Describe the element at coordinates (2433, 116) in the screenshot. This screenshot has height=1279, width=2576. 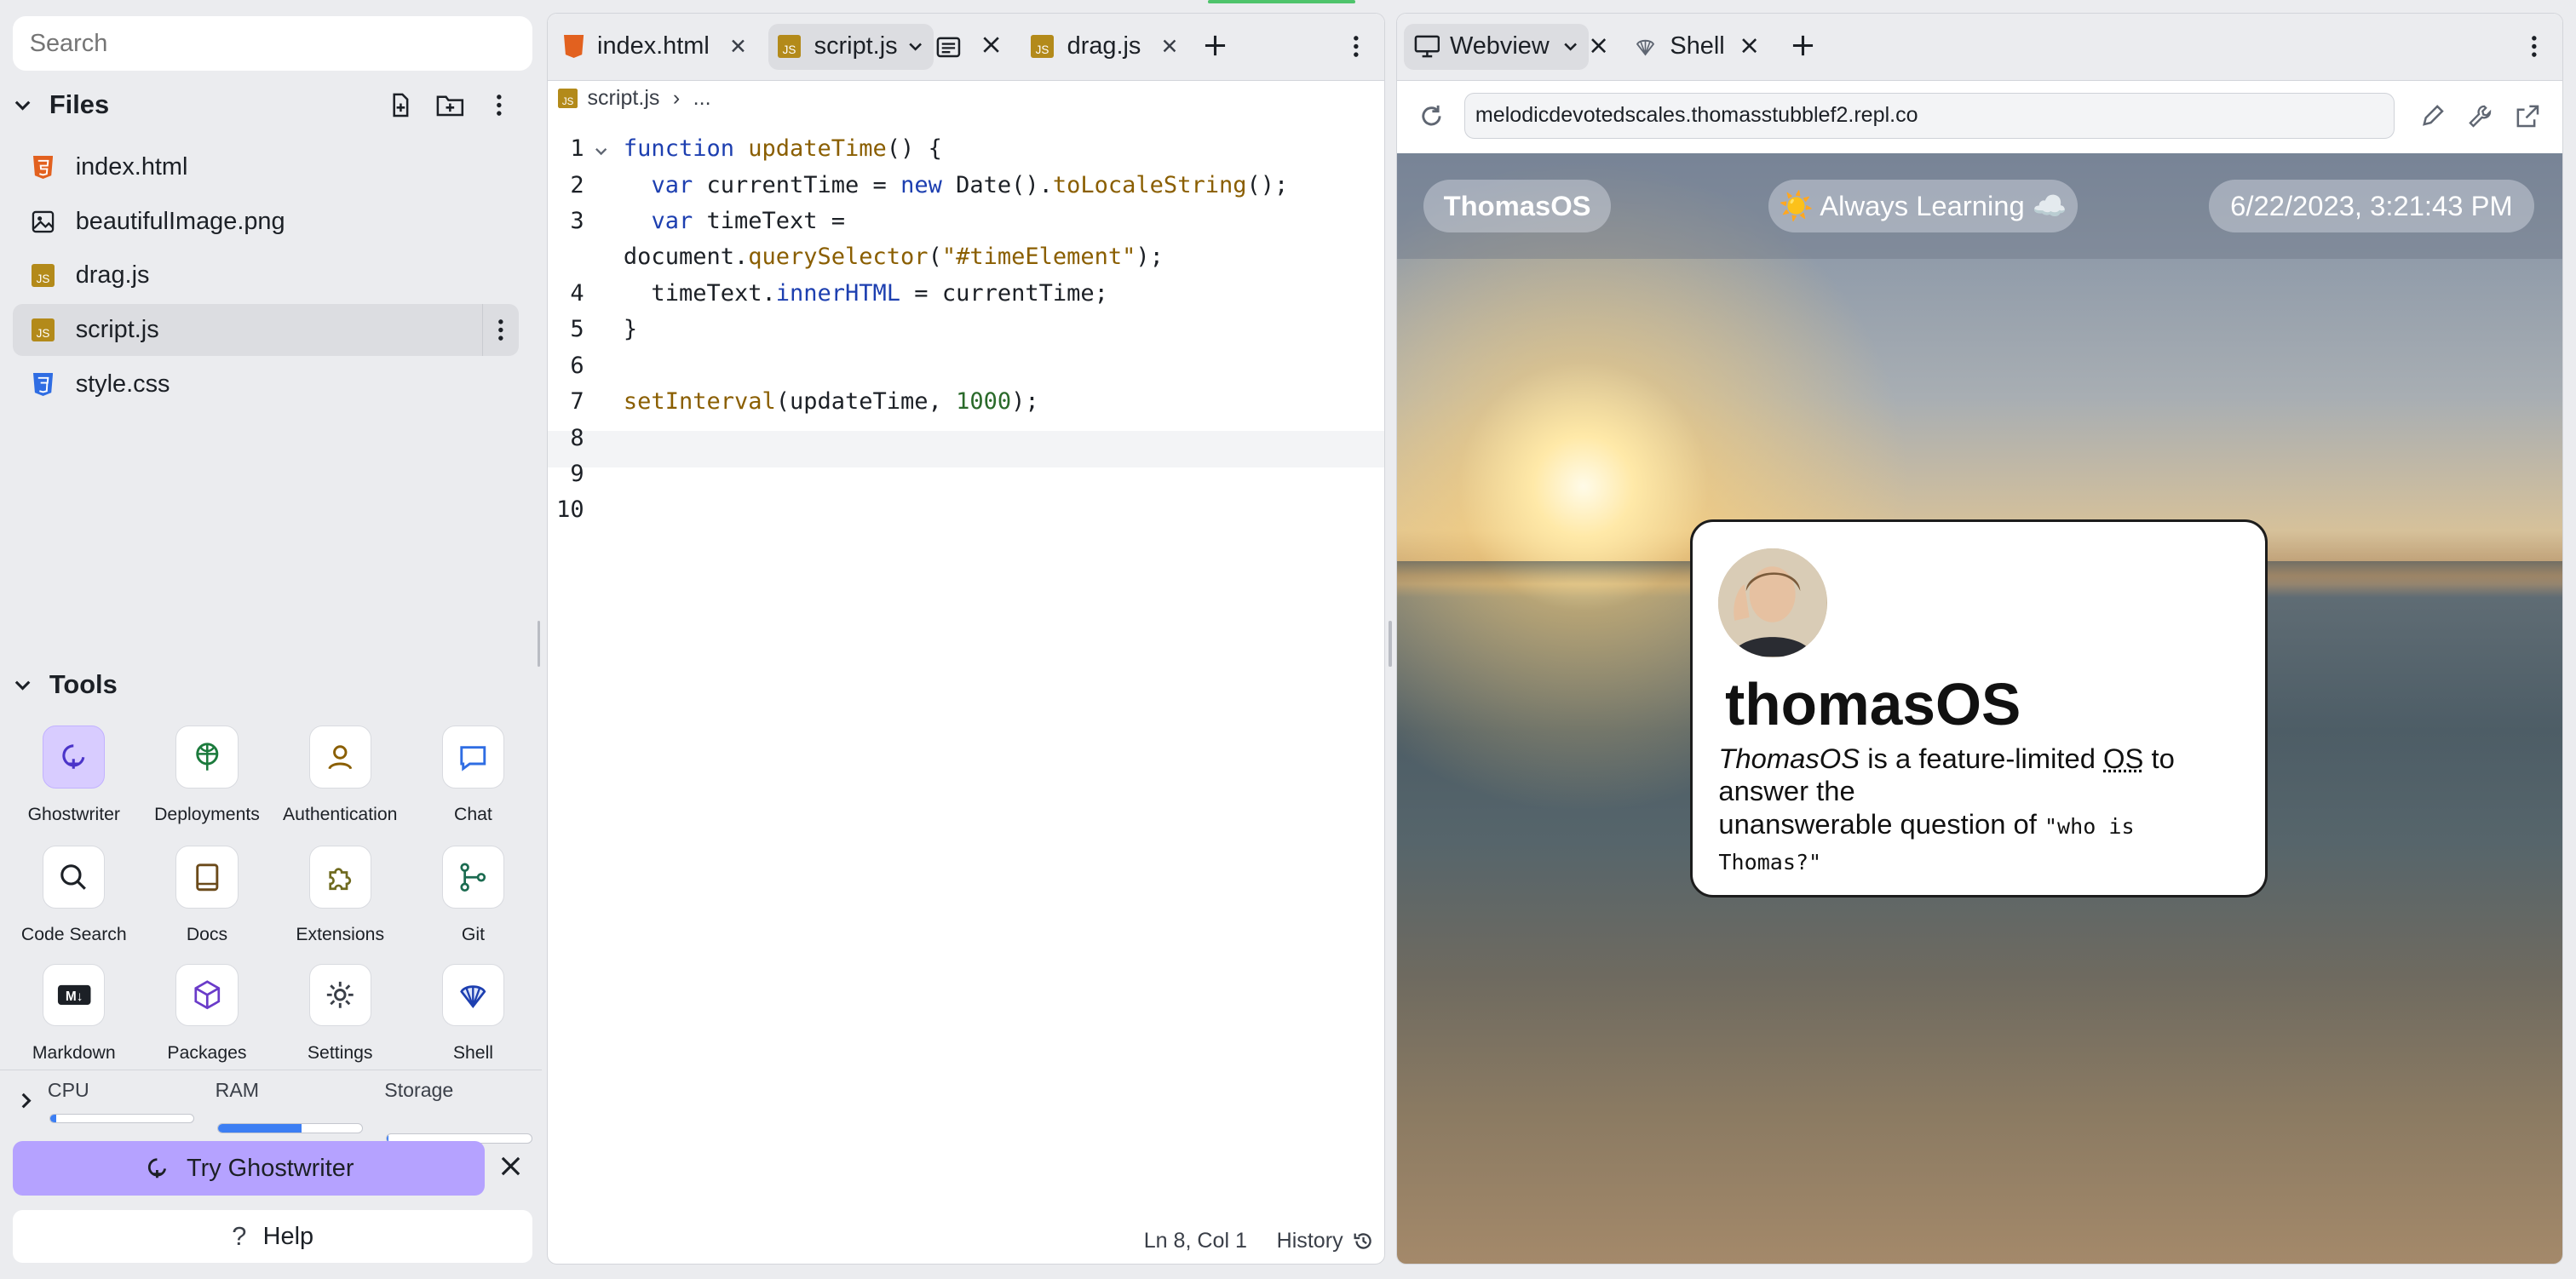
I see `edit-icon` at that location.